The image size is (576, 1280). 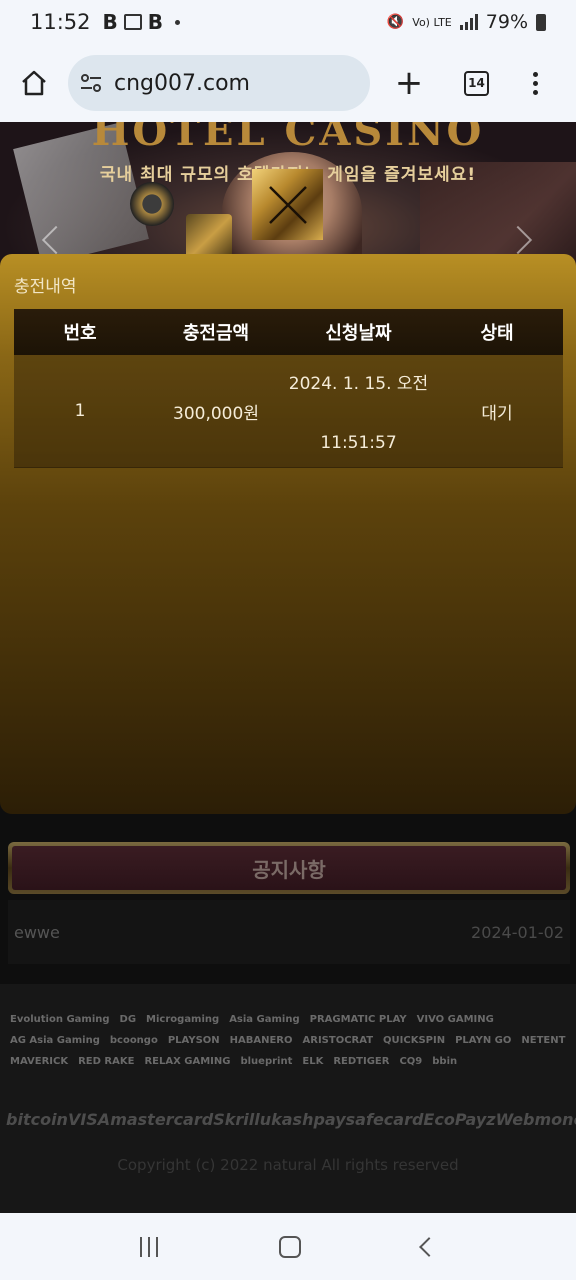 I want to click on provider-logo: VIVO GAMING, so click(x=455, y=1019).